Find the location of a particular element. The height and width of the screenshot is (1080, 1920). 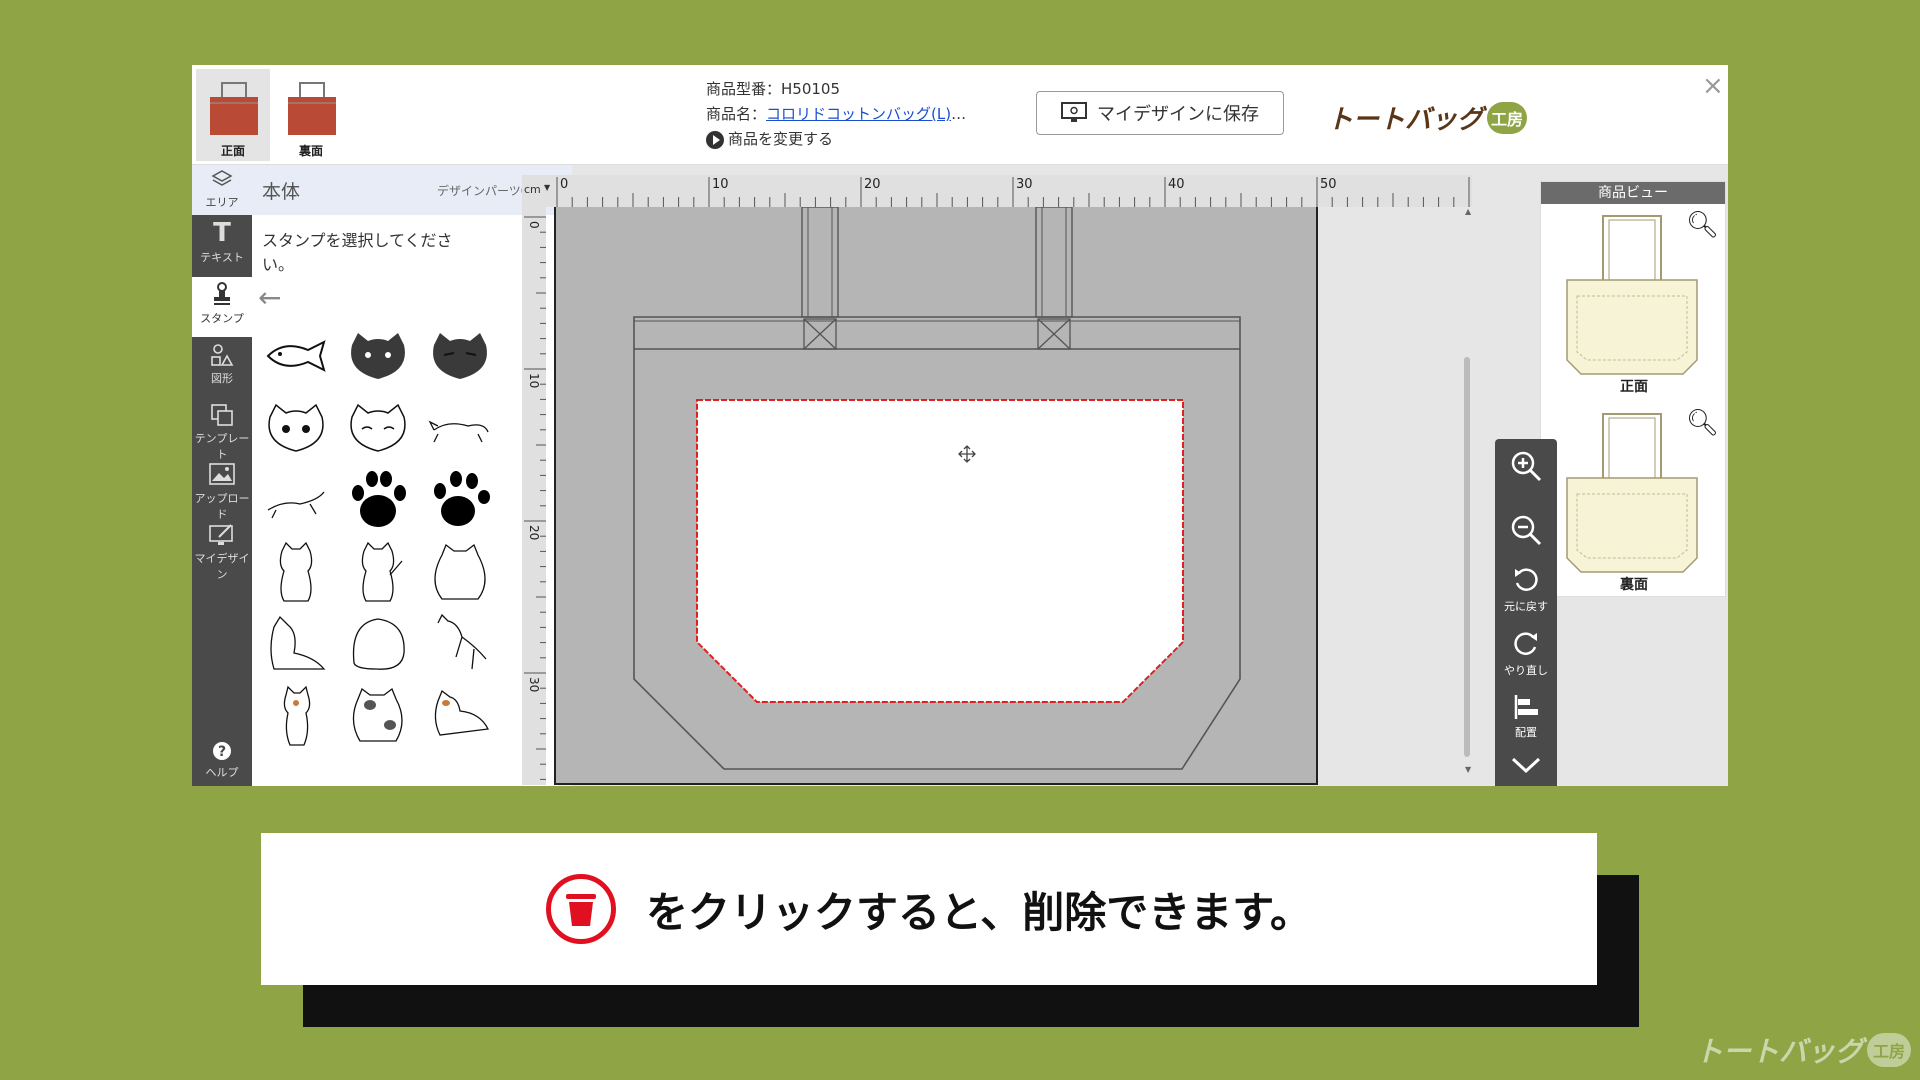

ruler-top-label: 30 is located at coordinates (1024, 184).